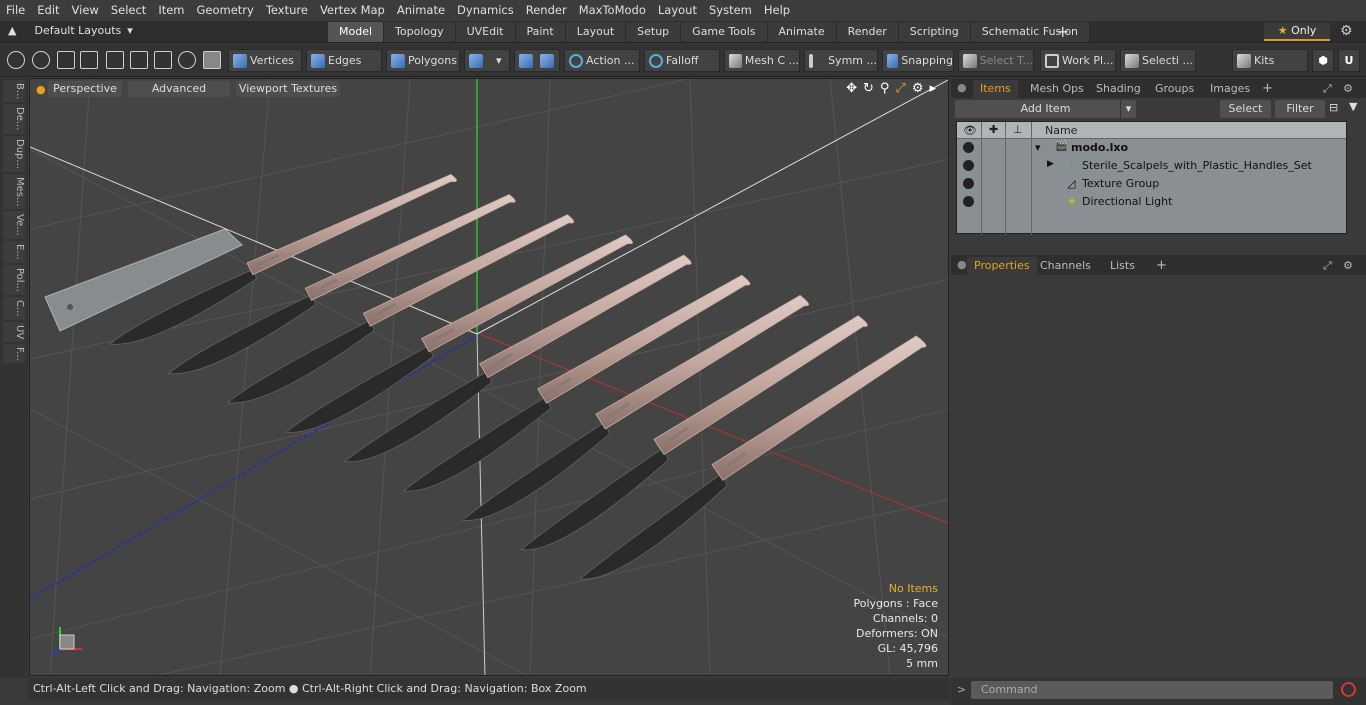 This screenshot has width=1366, height=705. What do you see at coordinates (1030, 32) in the screenshot?
I see `tab-schematic-fusion: Schematic Fusion` at bounding box center [1030, 32].